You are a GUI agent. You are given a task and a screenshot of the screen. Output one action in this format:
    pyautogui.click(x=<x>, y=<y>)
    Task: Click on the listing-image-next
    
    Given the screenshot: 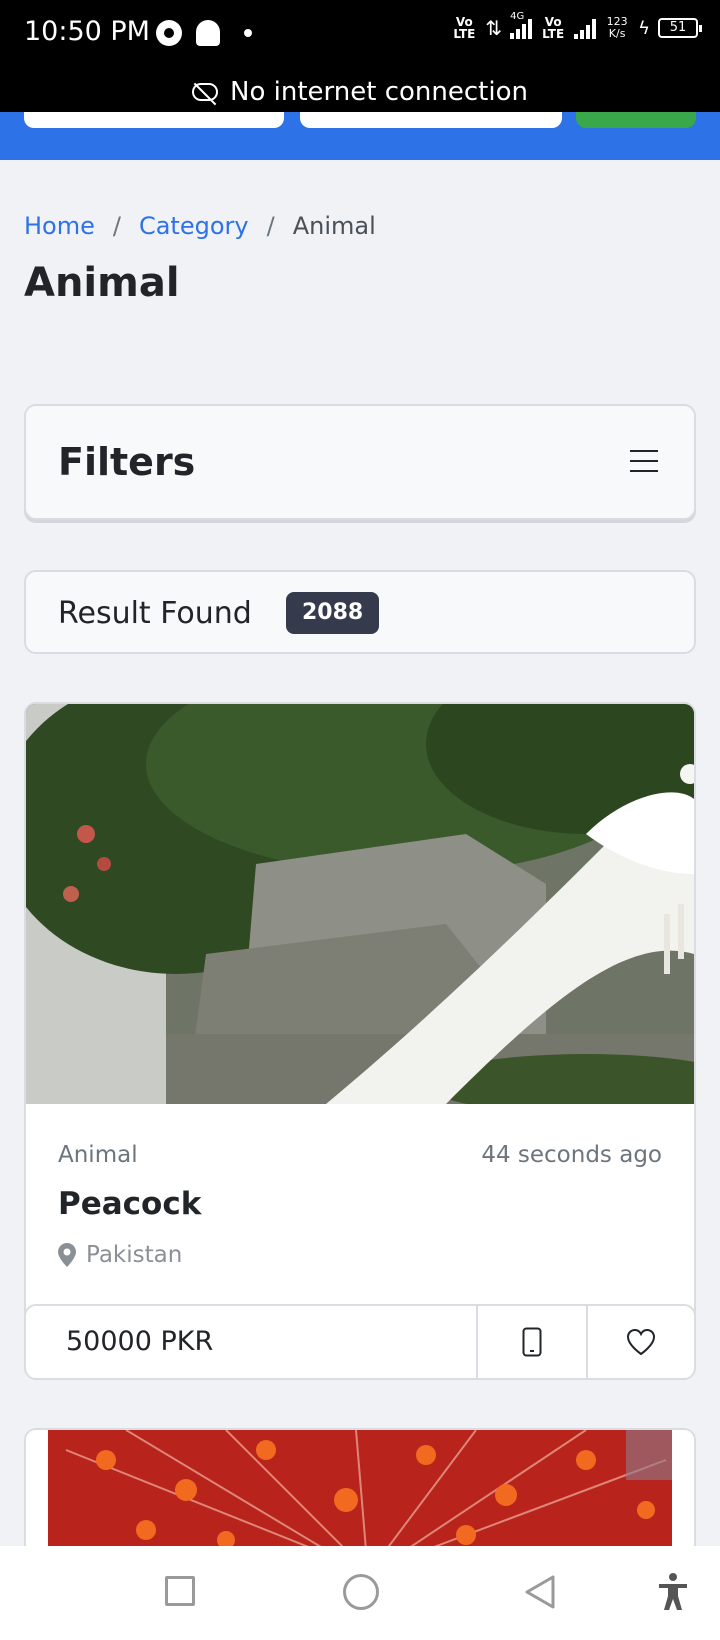 What is the action you would take?
    pyautogui.click(x=360, y=1489)
    